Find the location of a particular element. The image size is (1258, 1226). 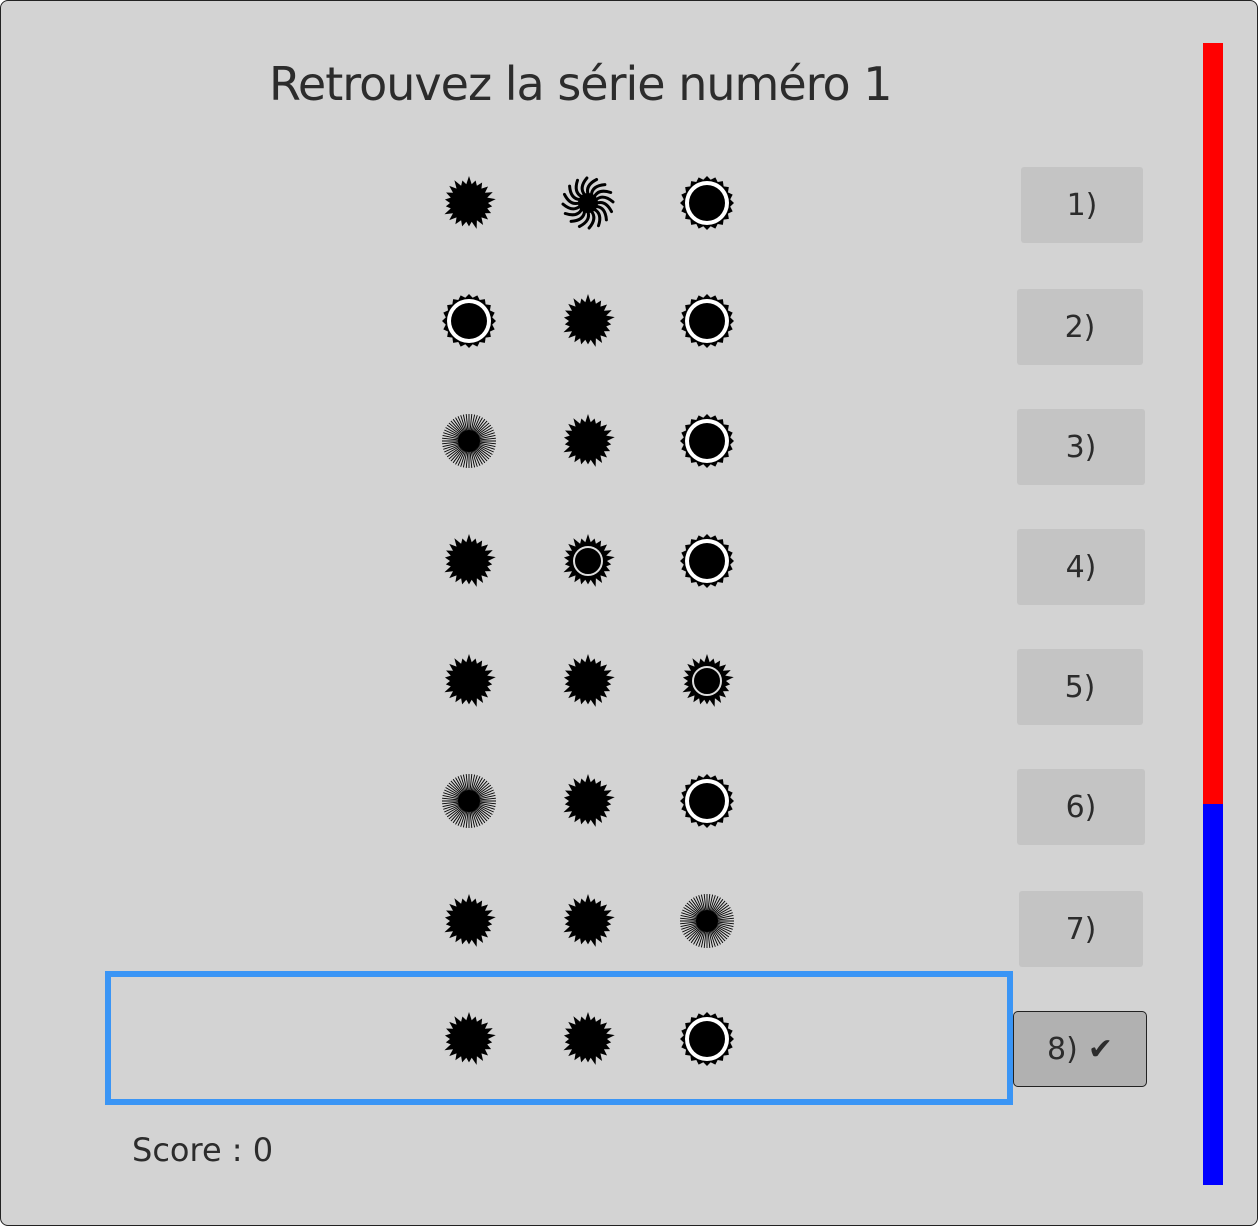

timer-bar is located at coordinates (1213, 614).